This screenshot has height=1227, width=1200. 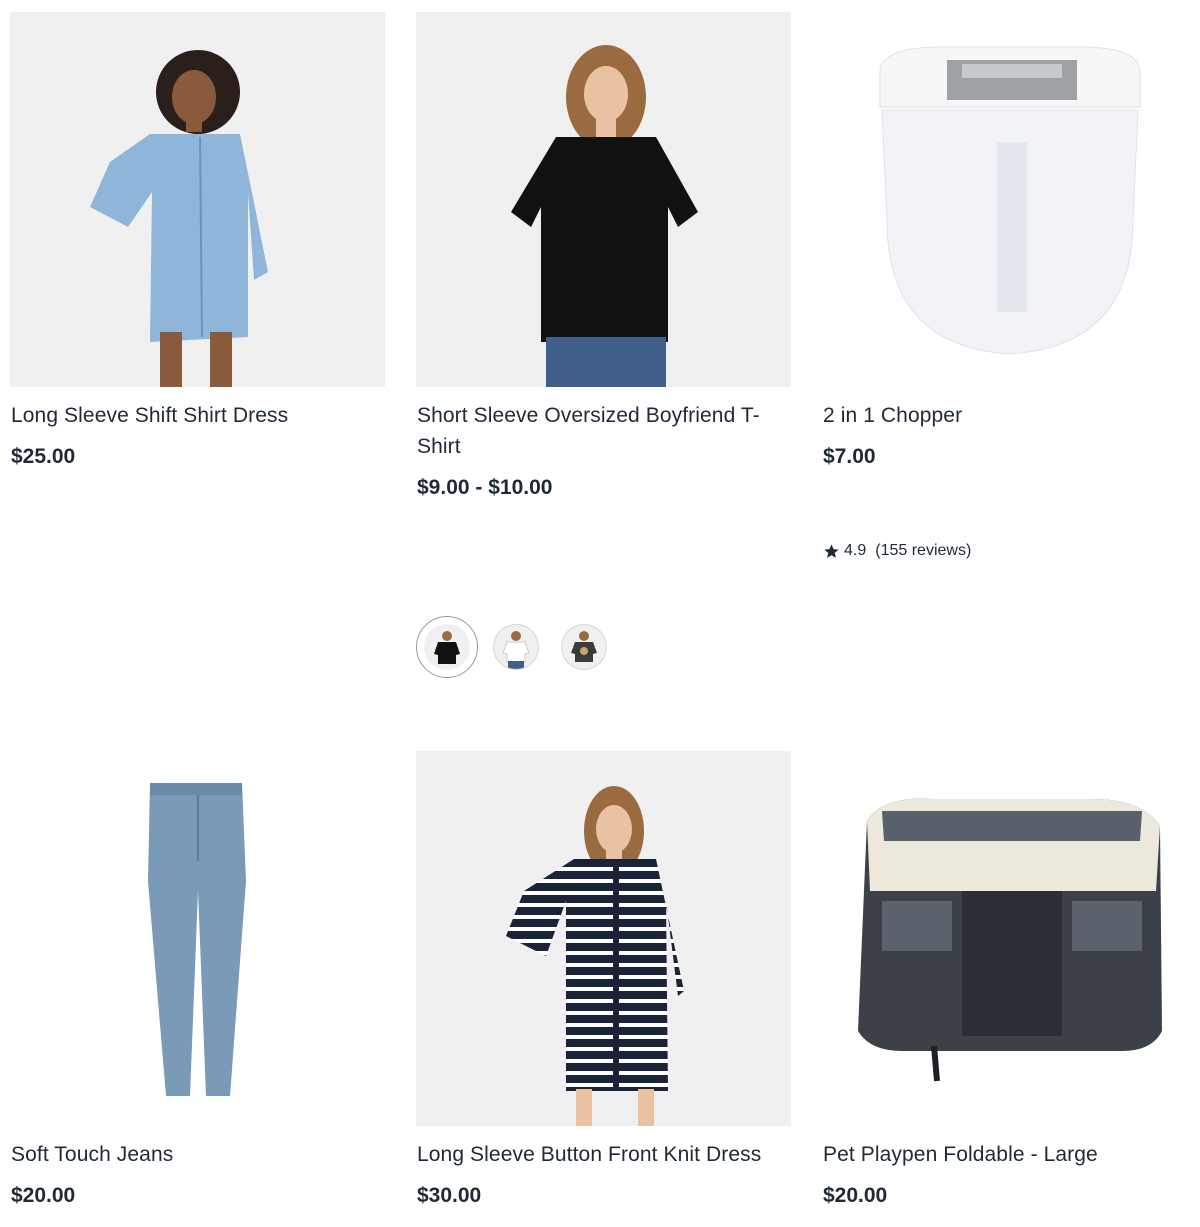 I want to click on product-price: $7.00, so click(x=849, y=456).